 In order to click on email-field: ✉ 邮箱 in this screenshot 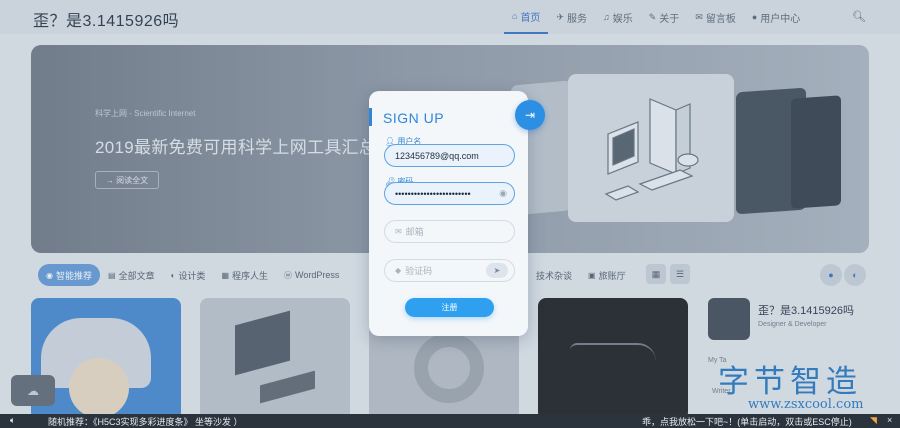, I will do `click(449, 231)`.